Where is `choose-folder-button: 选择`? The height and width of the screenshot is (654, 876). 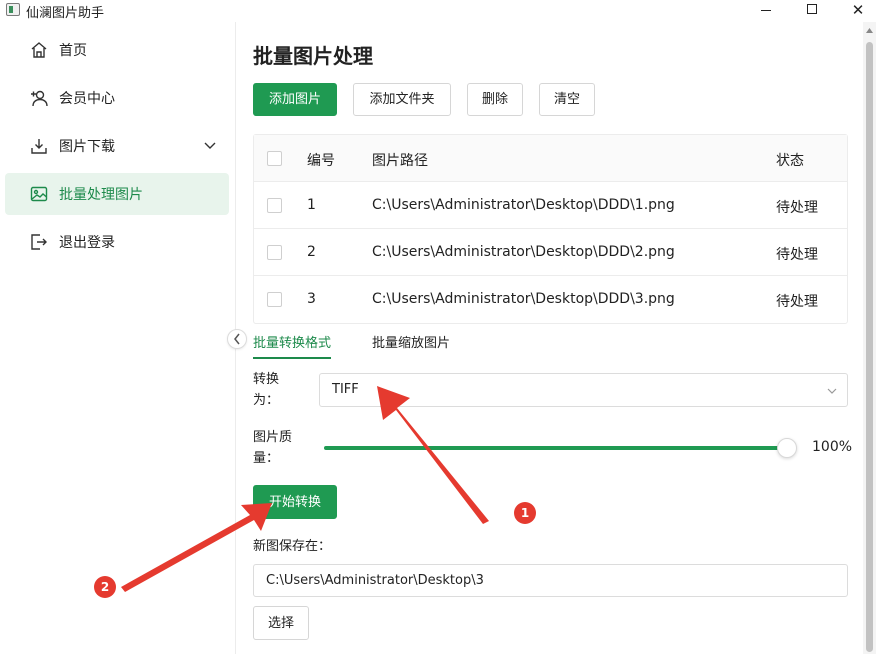 choose-folder-button: 选择 is located at coordinates (281, 623).